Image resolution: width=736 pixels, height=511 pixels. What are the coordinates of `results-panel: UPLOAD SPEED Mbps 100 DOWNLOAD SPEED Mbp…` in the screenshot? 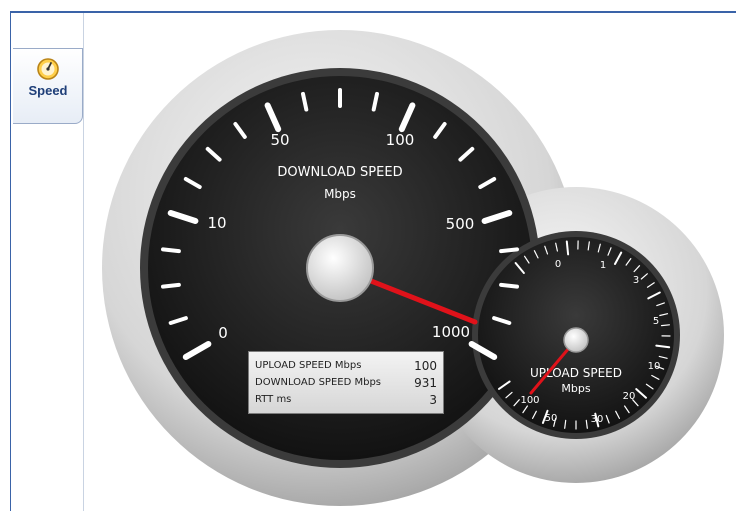 It's located at (346, 382).